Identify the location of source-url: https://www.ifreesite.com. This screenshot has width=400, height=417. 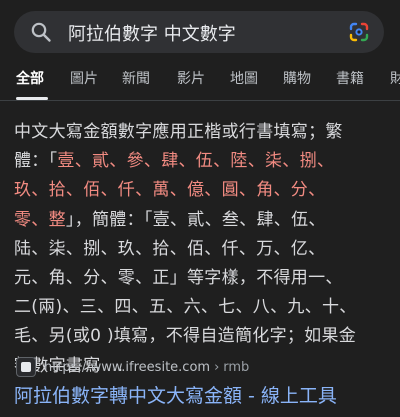
(127, 367).